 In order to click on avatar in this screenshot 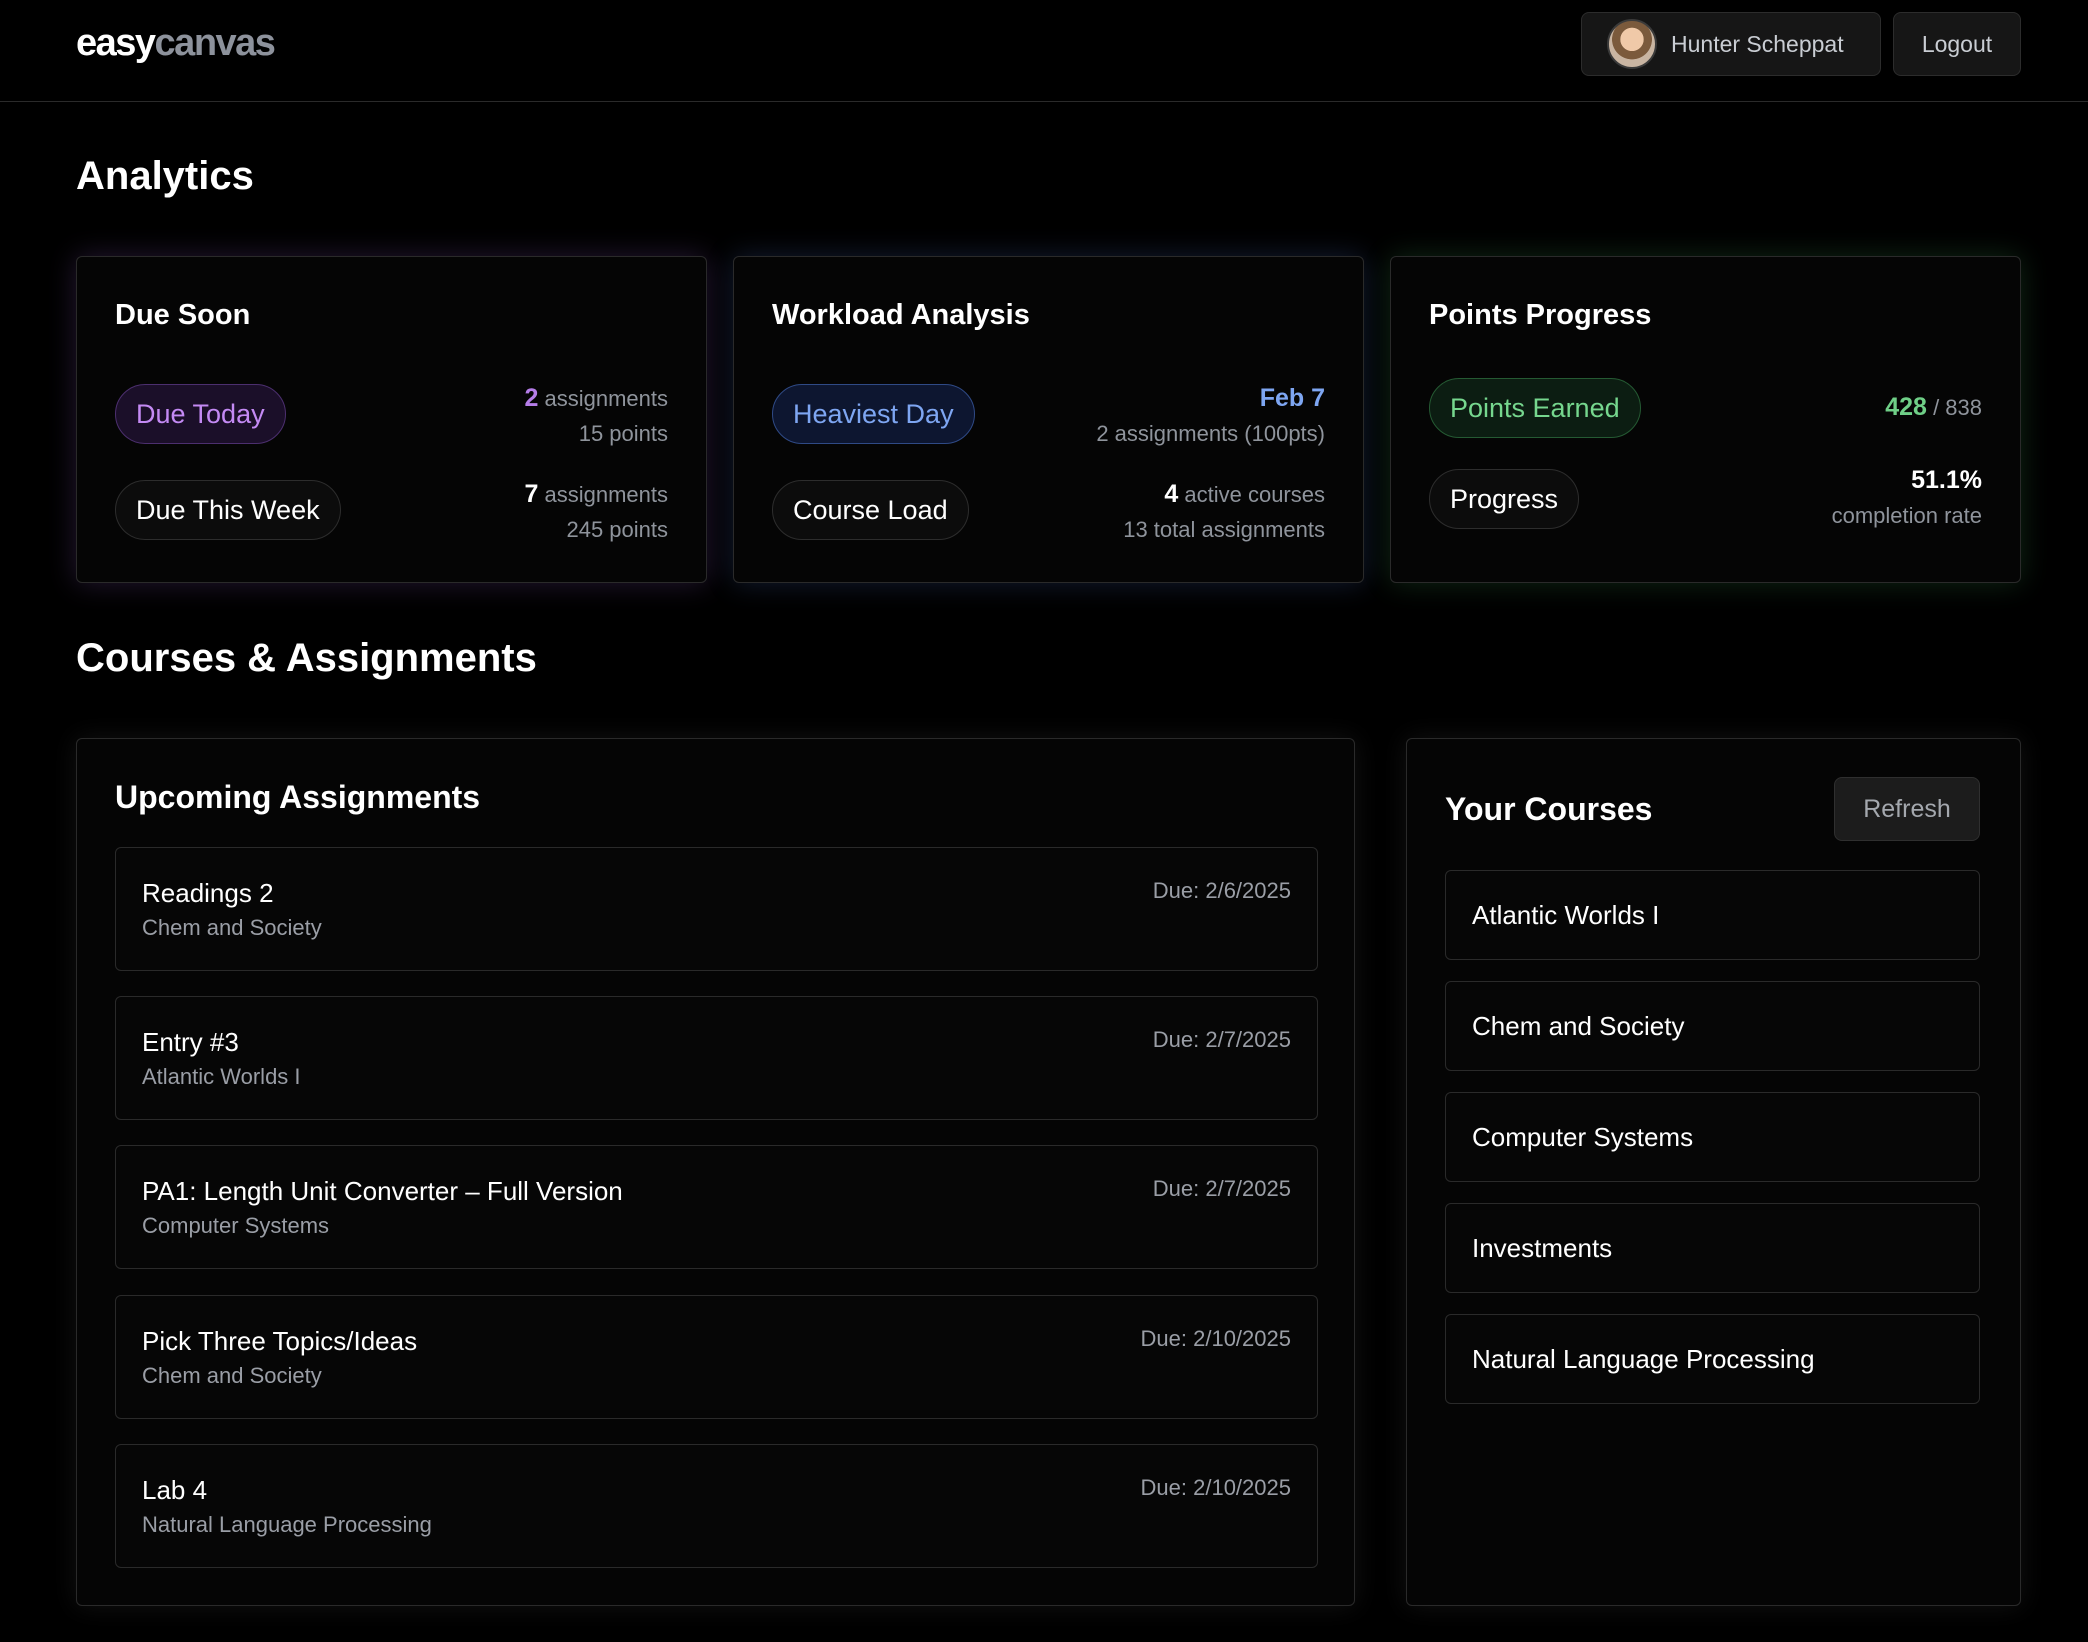, I will do `click(1632, 44)`.